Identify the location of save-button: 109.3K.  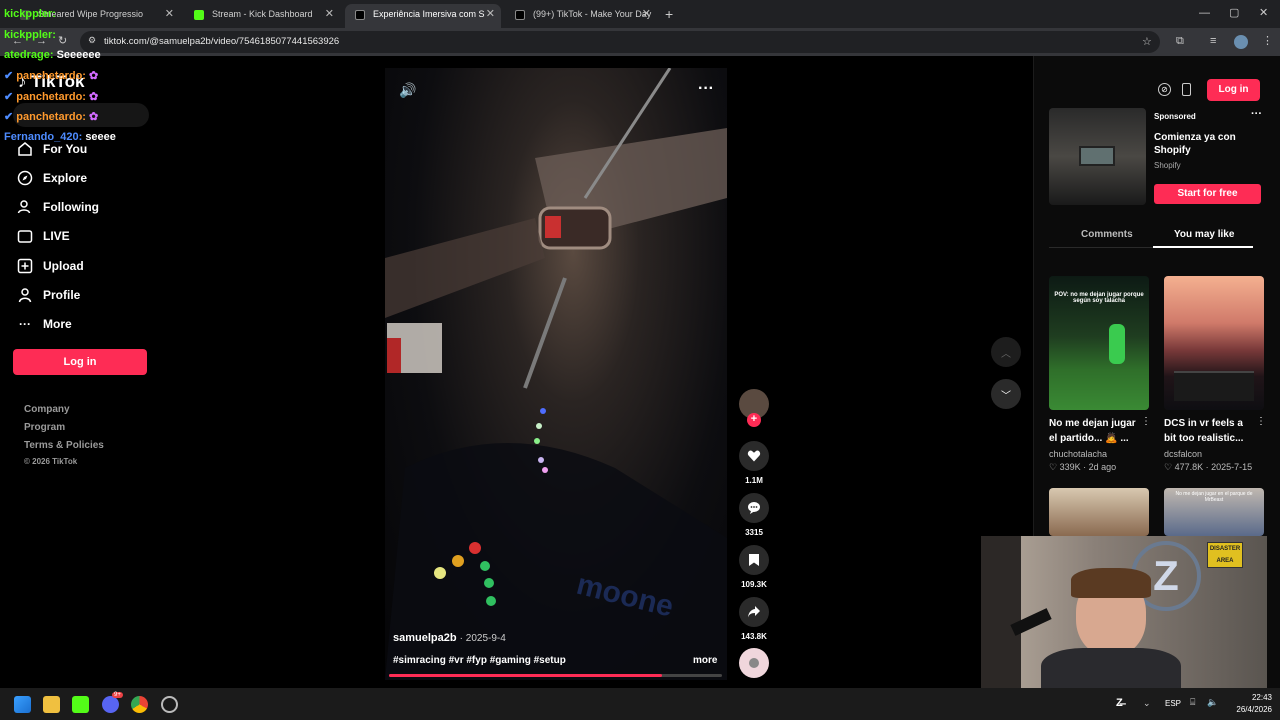
(754, 567).